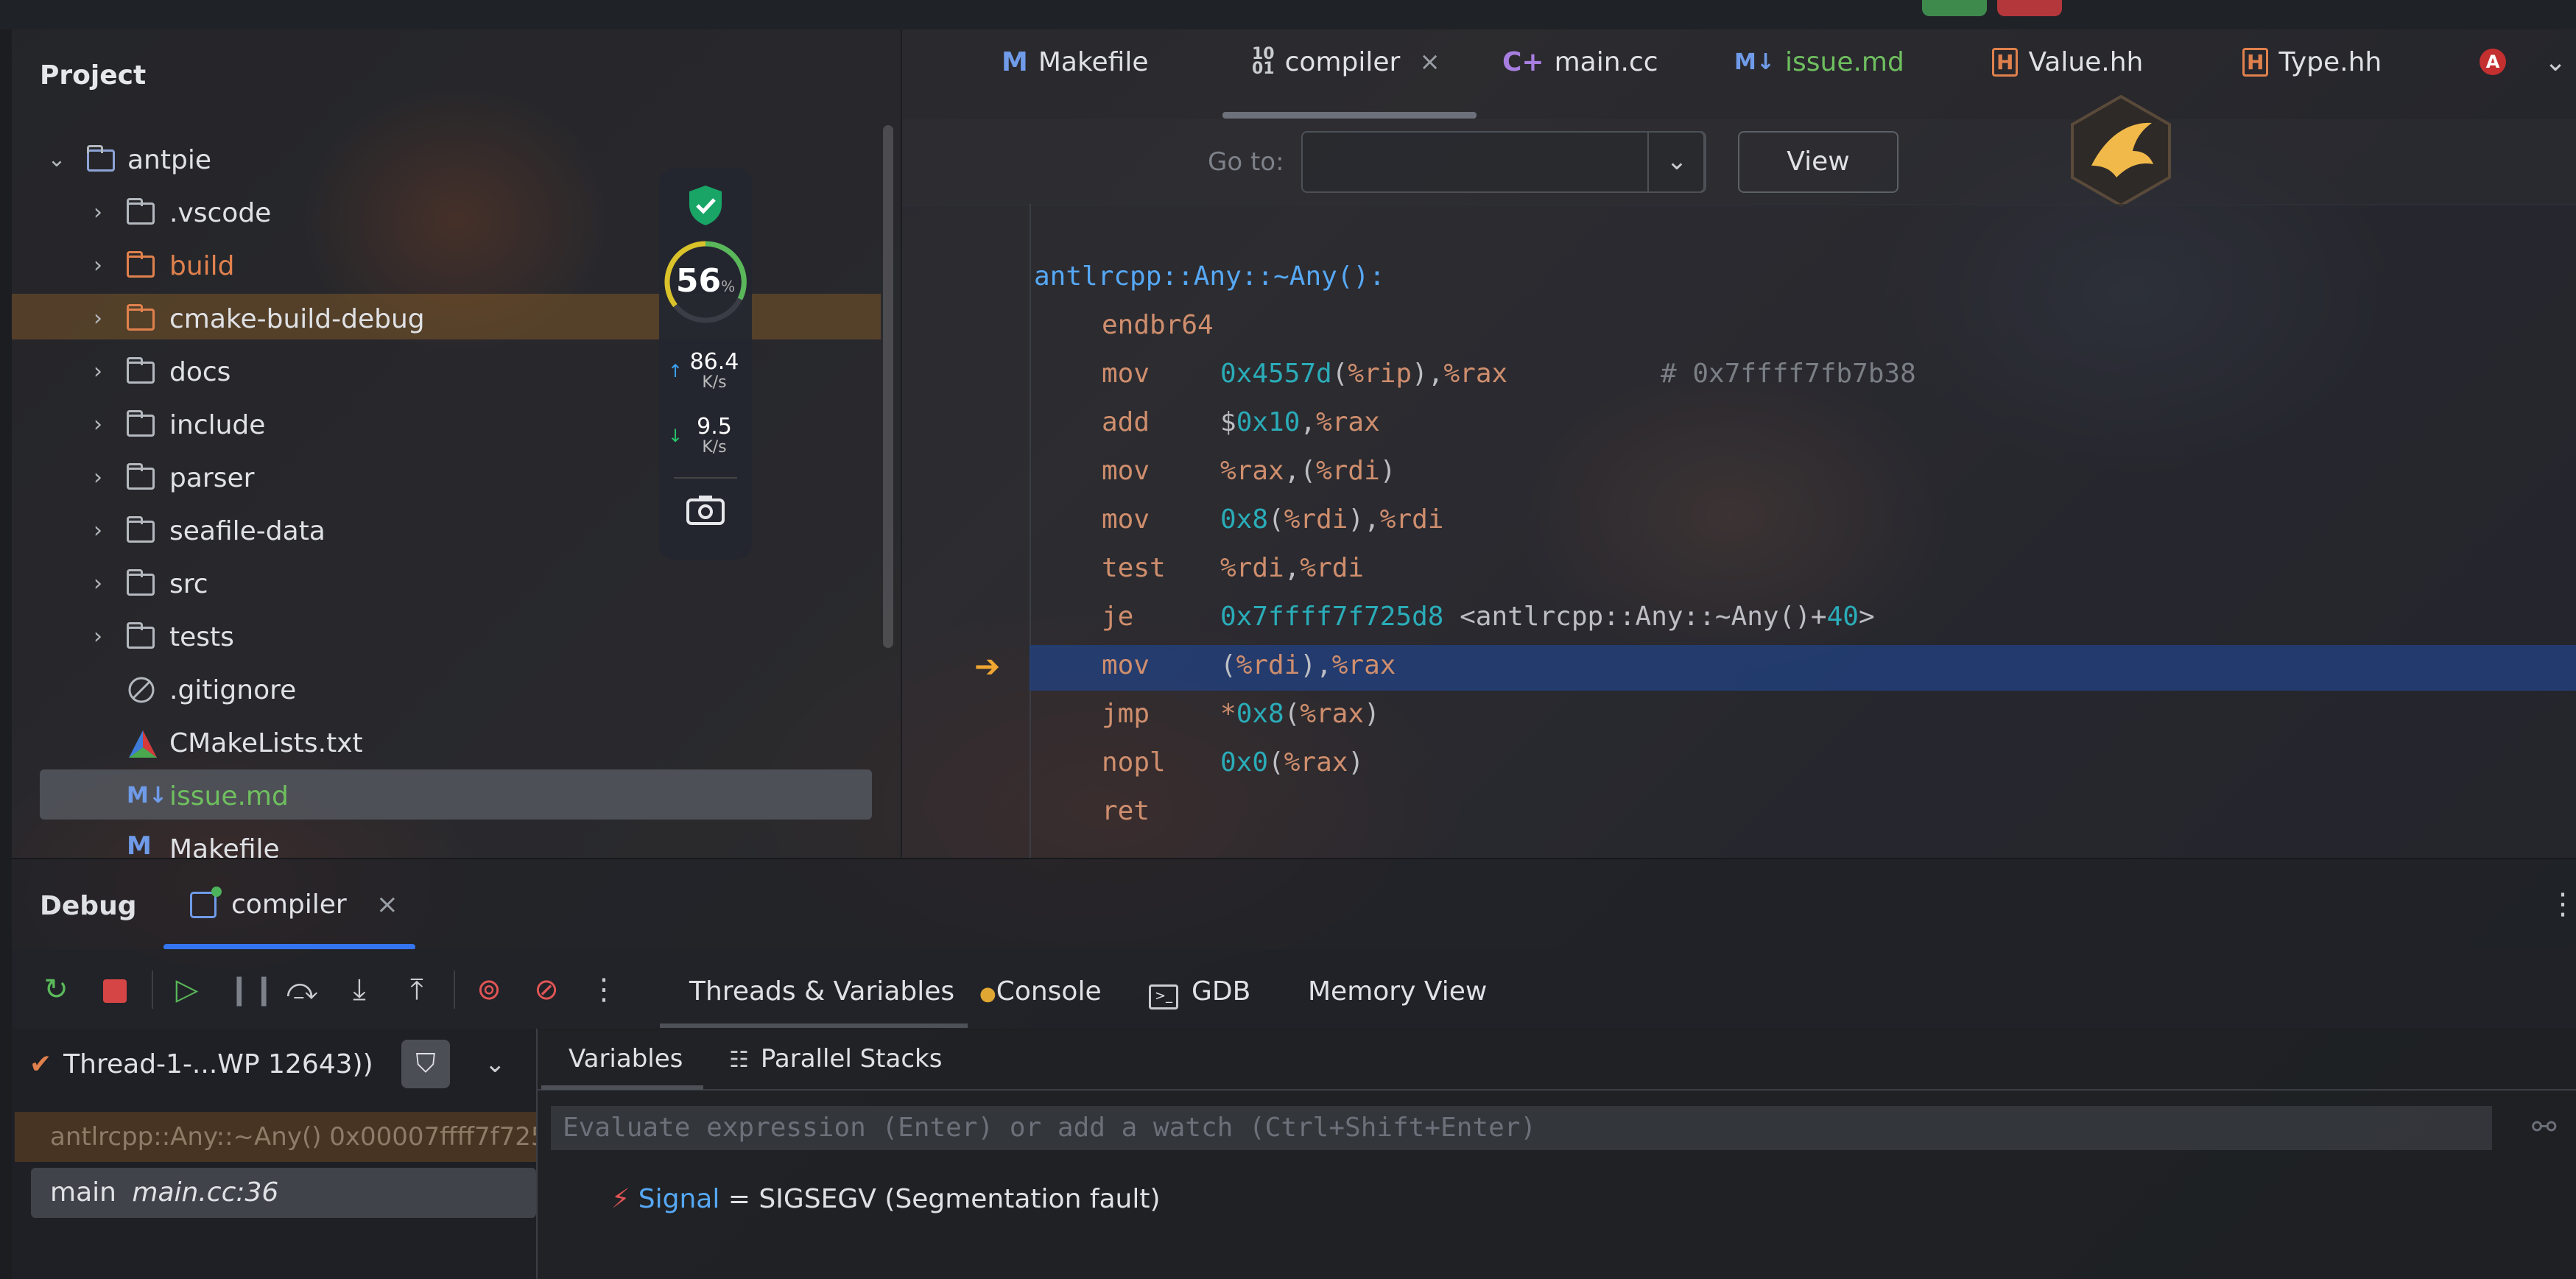 This screenshot has width=2576, height=1279. Describe the element at coordinates (987, 666) in the screenshot. I see `execution-point-arrow-icon: ➔` at that location.